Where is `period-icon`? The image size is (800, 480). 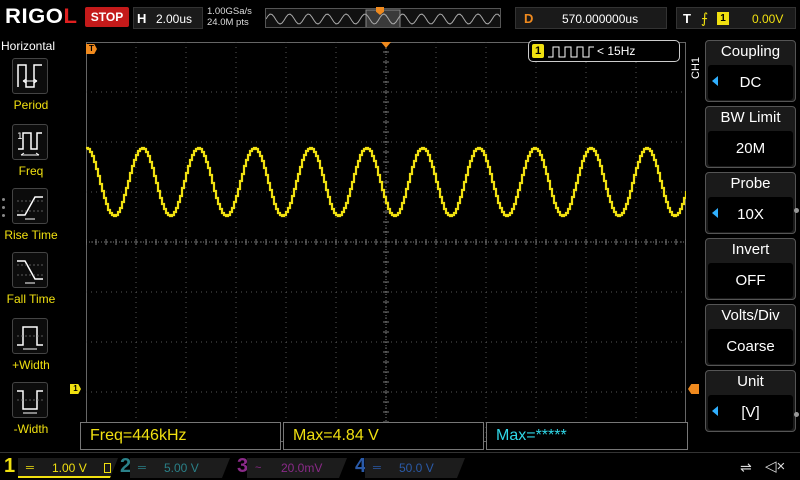
period-icon is located at coordinates (30, 76).